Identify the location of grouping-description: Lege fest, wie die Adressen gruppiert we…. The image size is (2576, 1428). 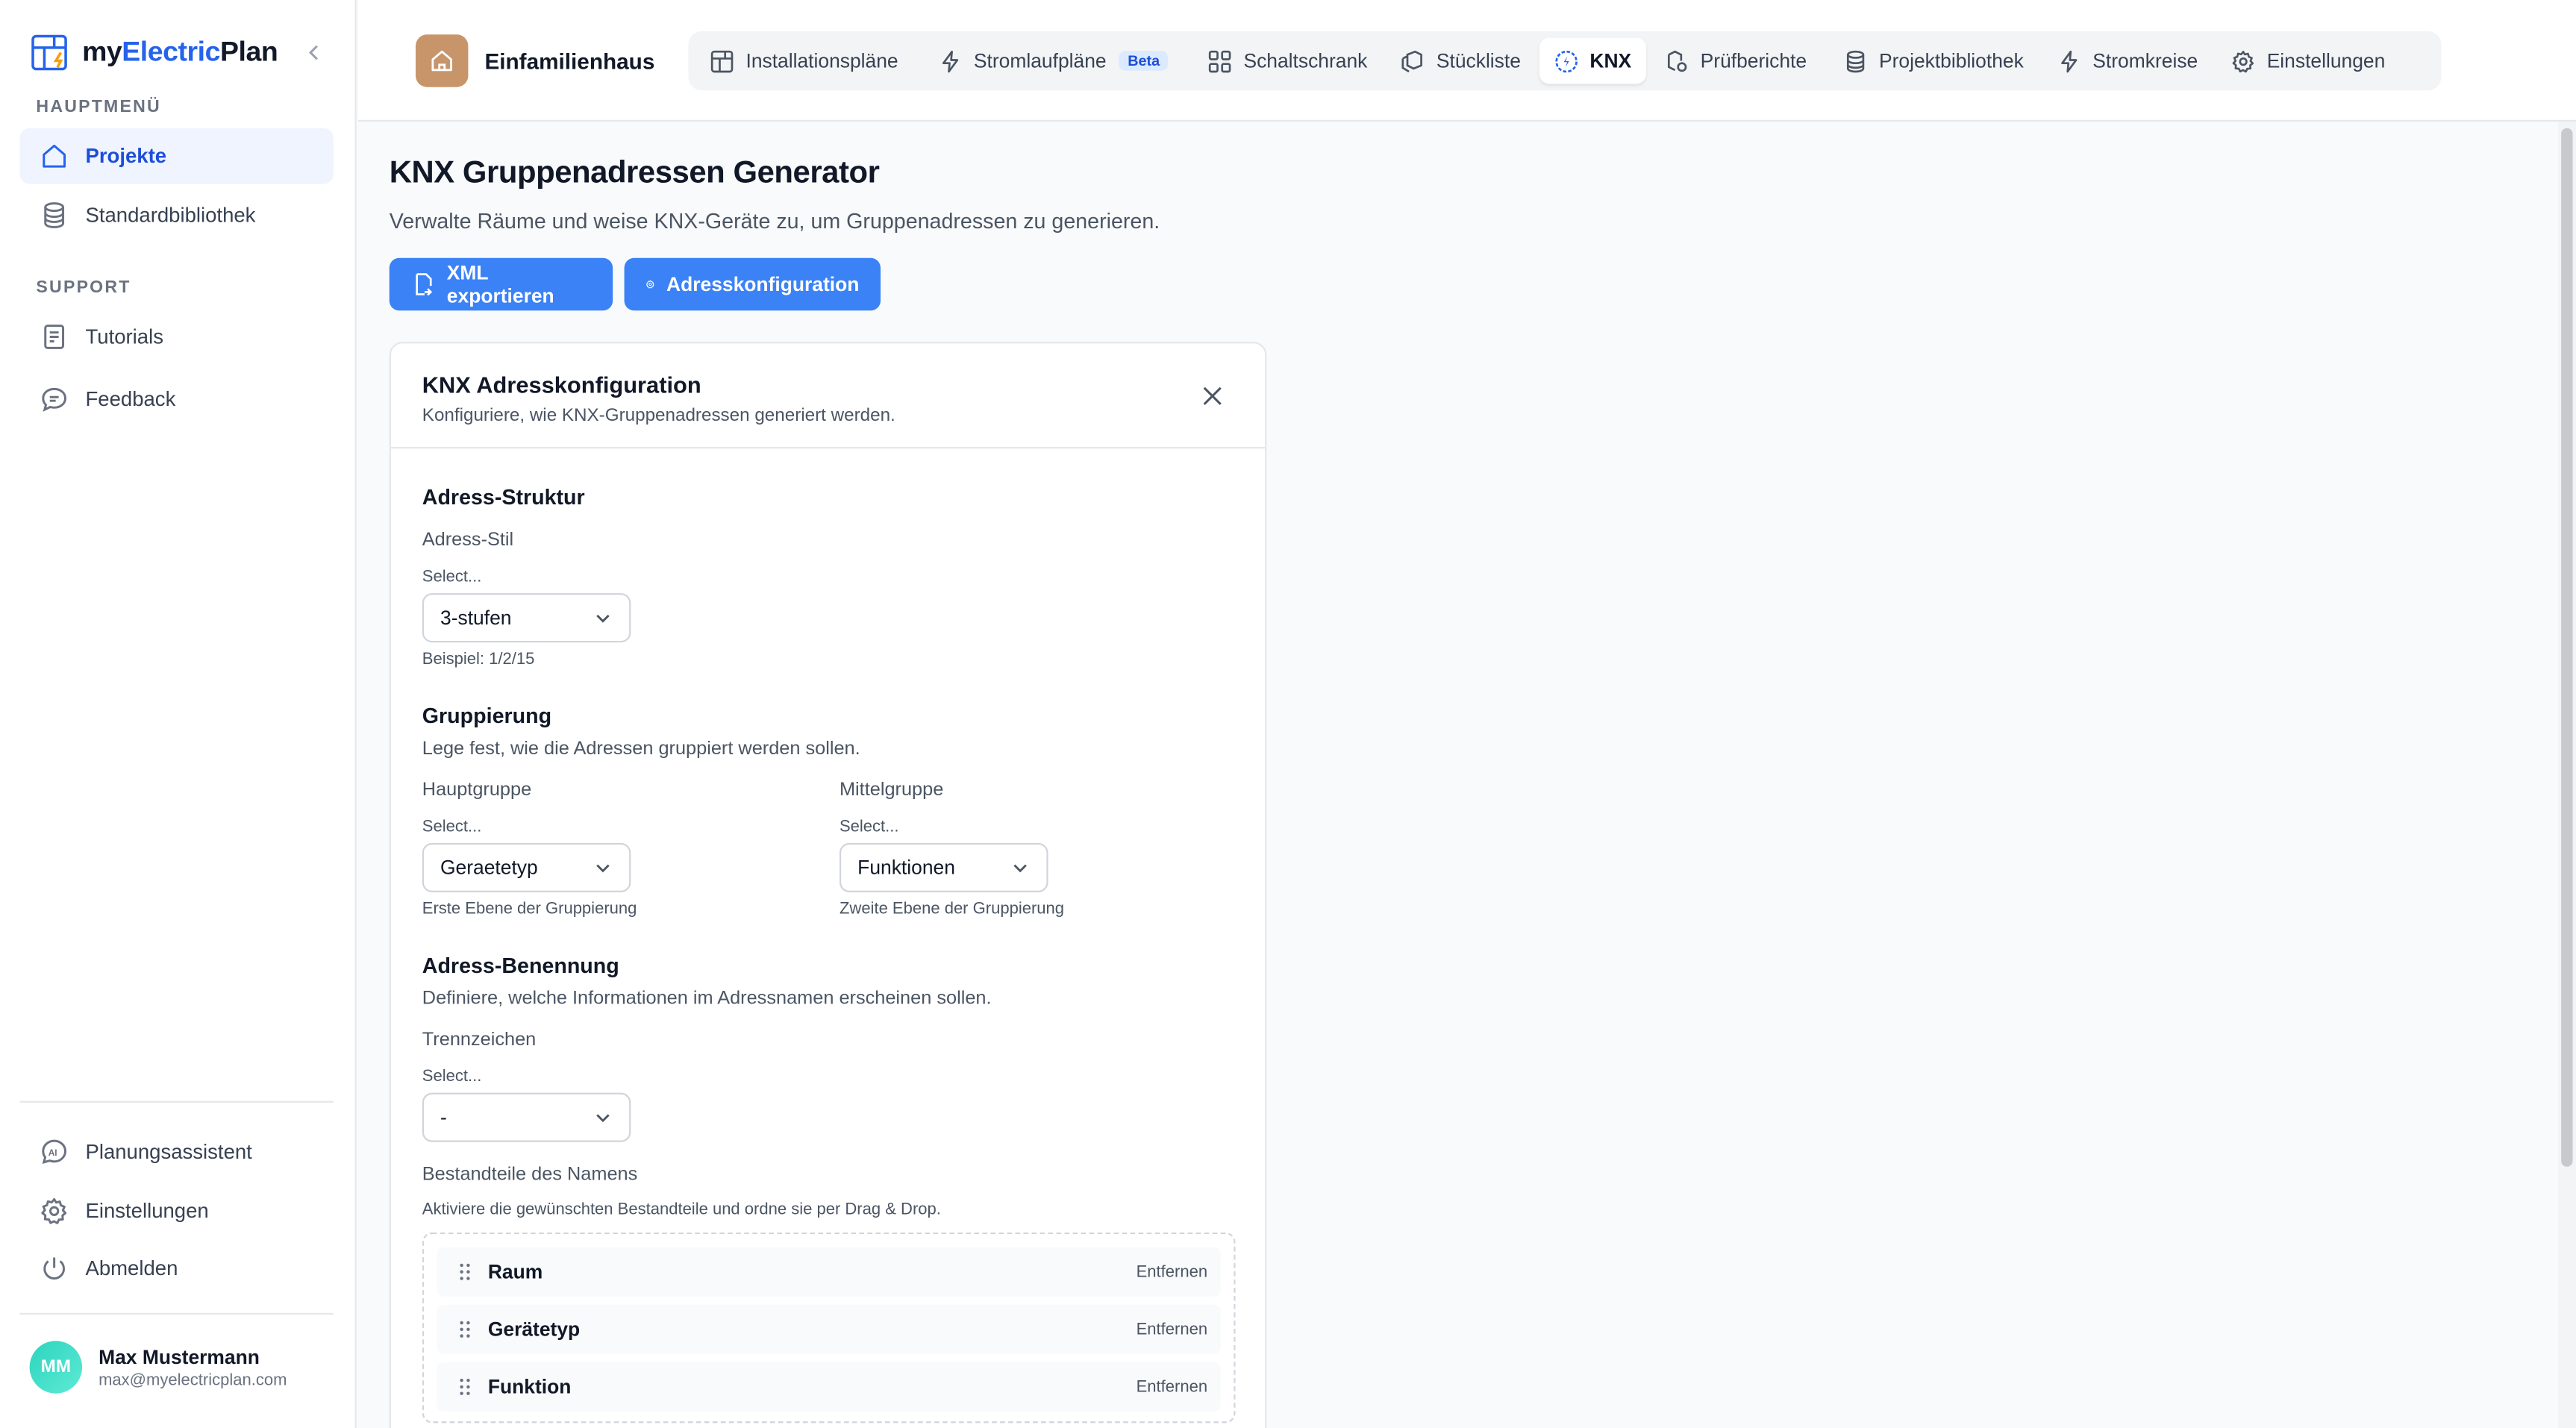
(641, 749).